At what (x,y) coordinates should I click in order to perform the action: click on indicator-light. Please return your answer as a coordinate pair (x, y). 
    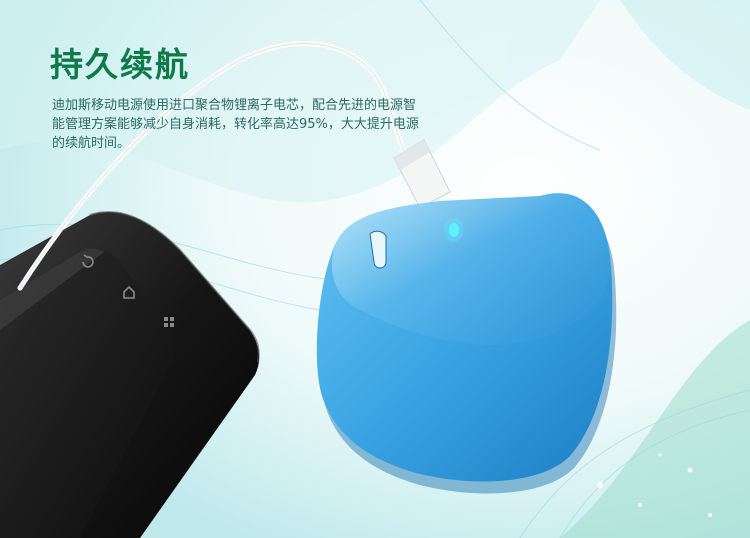
    Looking at the image, I should click on (454, 230).